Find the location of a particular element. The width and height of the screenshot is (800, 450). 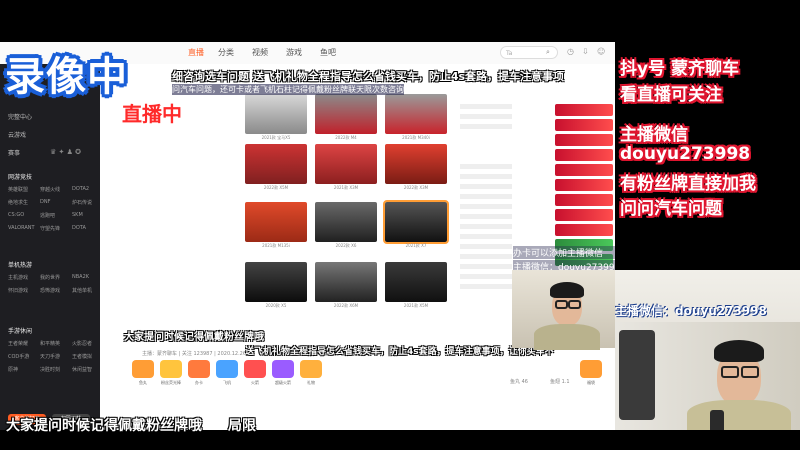

ask-car-text: 问问汽车问题 is located at coordinates (671, 209).